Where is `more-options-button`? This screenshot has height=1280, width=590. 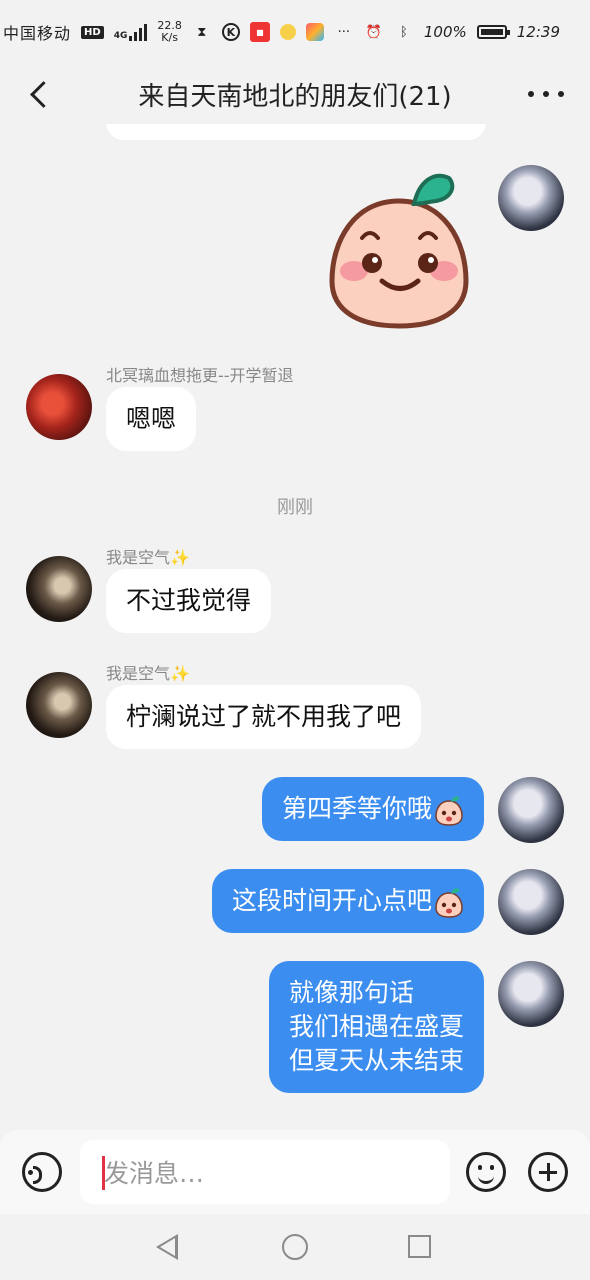 more-options-button is located at coordinates (546, 94).